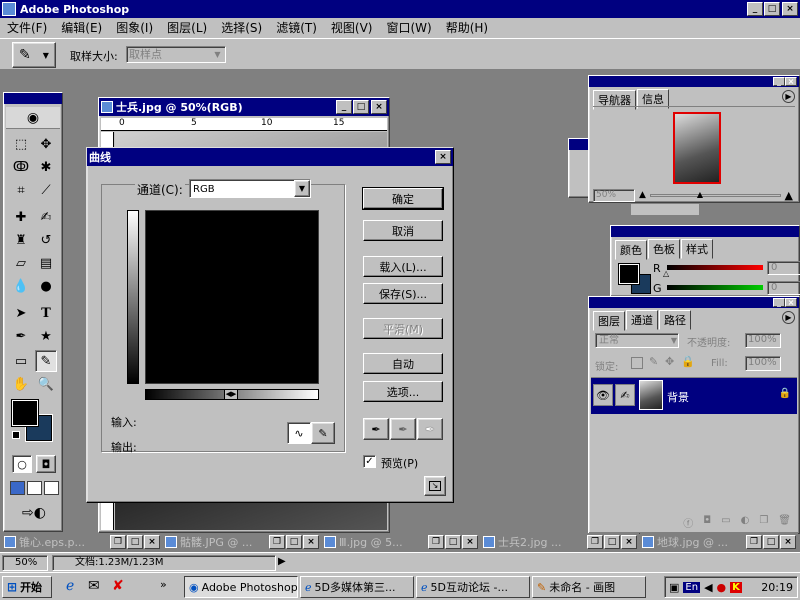 This screenshot has height=600, width=800. Describe the element at coordinates (70, 586) in the screenshot. I see `quicklaunch-ie-icon: ℯ` at that location.